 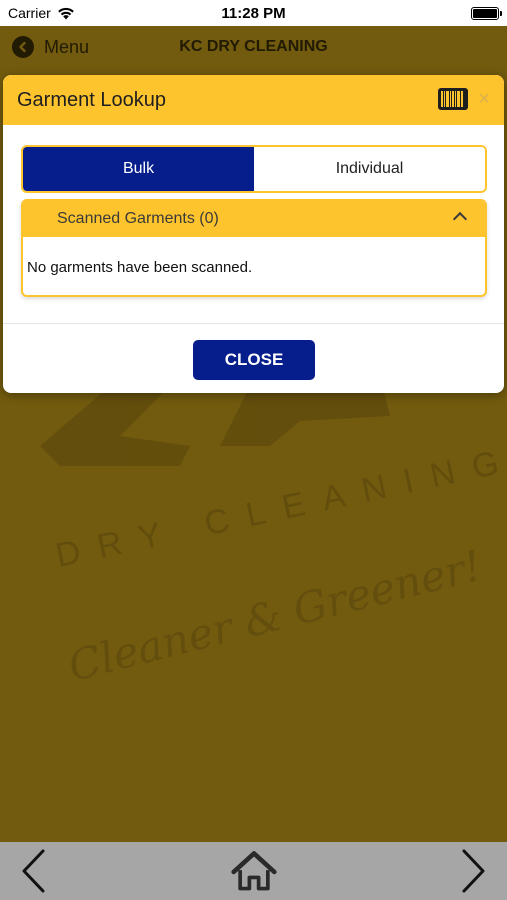 I want to click on previous-button, so click(x=34, y=871).